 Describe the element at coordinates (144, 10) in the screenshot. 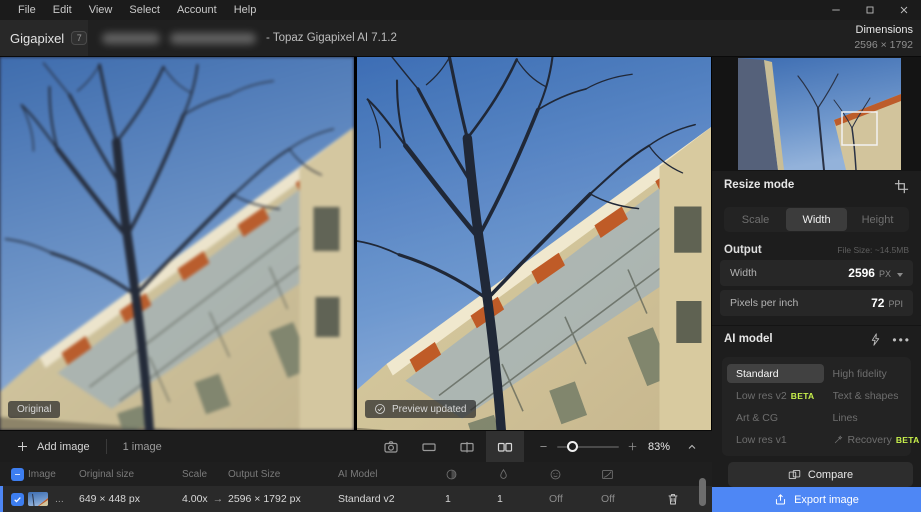

I see `menu-select: Select` at that location.